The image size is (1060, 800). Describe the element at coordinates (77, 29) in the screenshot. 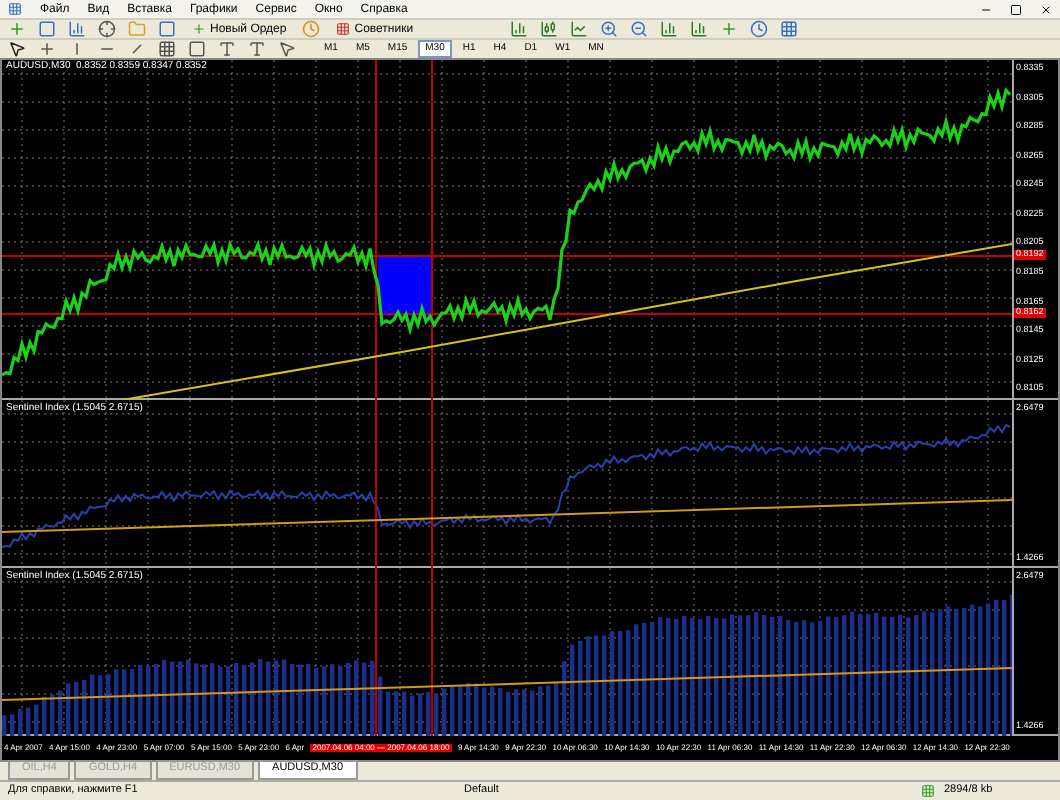

I see `chart-icon` at that location.